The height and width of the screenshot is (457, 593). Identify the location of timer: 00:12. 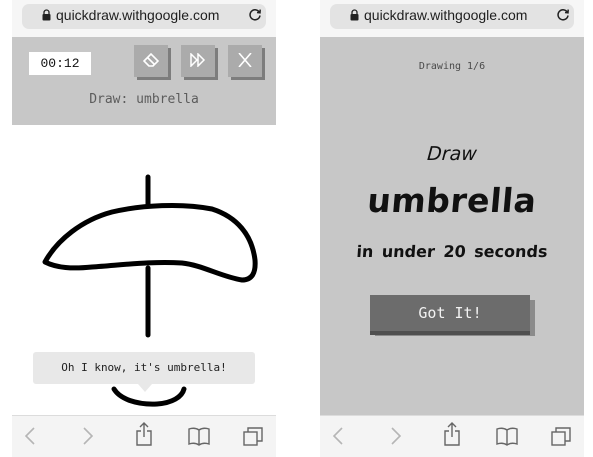
(60, 63).